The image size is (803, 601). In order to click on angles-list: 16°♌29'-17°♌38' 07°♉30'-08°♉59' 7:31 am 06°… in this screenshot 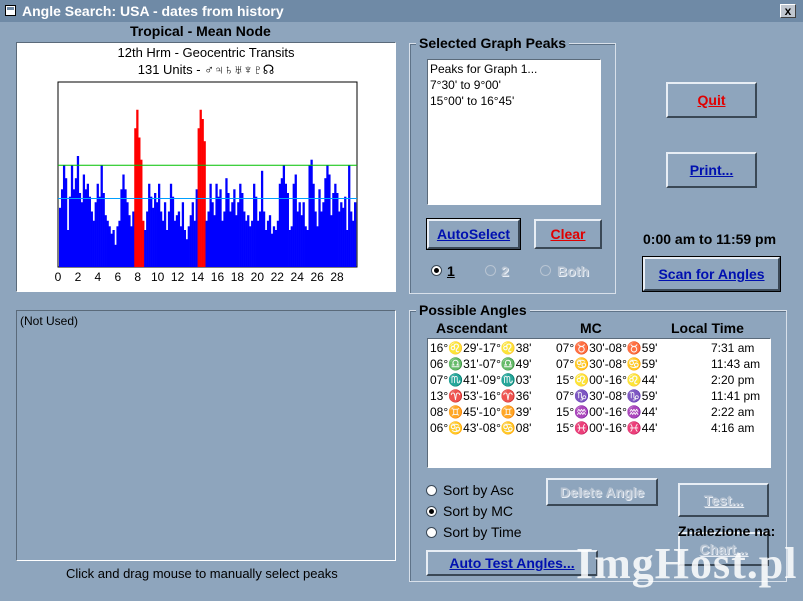, I will do `click(599, 403)`.